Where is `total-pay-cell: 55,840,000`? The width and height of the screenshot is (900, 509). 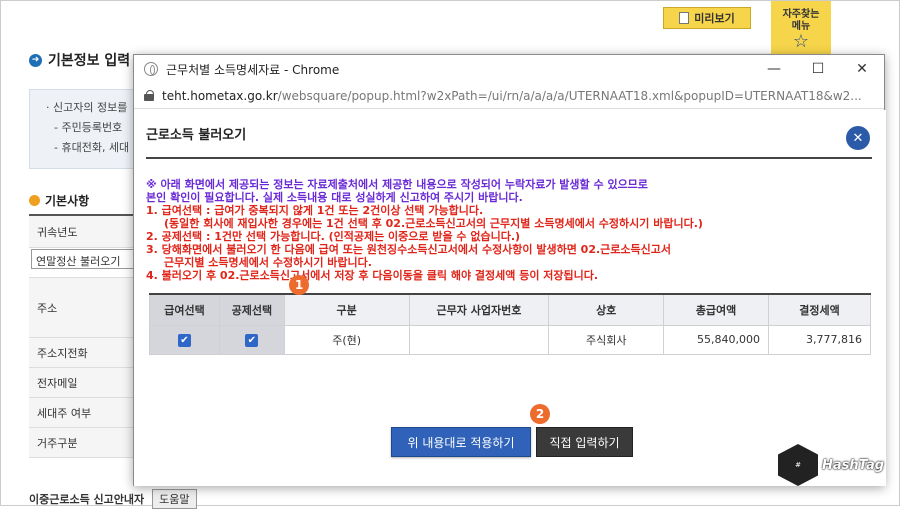
total-pay-cell: 55,840,000 is located at coordinates (716, 339).